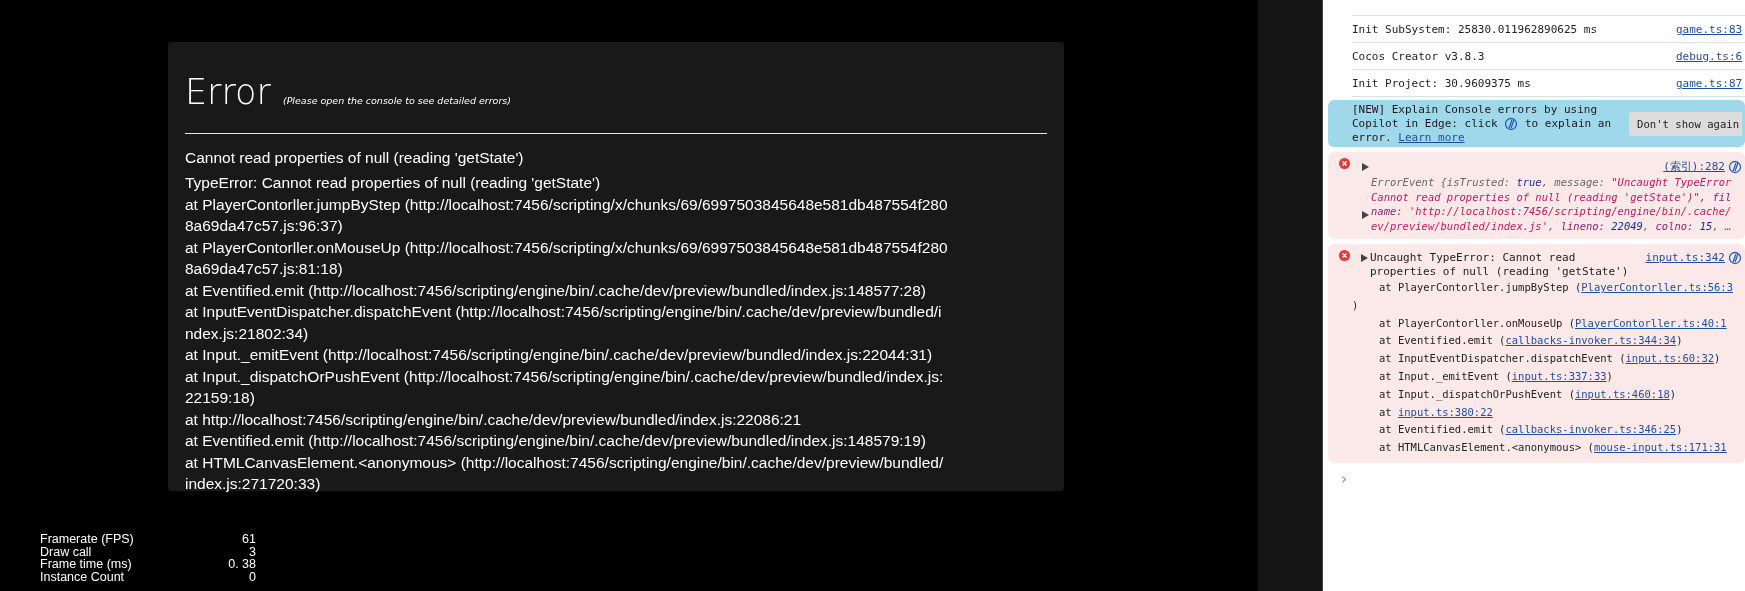 Image resolution: width=1745 pixels, height=591 pixels. Describe the element at coordinates (494, 419) in the screenshot. I see `stack-trace-line: at http://localhost:7456/scripting/engine/bin/.cache/dev/preview/bundled/index.js:22086:21` at that location.